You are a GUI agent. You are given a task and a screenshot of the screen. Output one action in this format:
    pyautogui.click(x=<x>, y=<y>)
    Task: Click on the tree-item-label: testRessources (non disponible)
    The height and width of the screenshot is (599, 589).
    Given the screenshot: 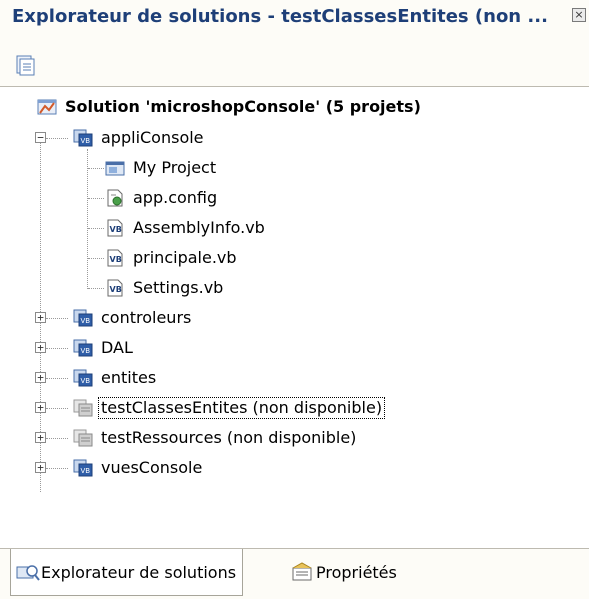 What is the action you would take?
    pyautogui.click(x=229, y=437)
    